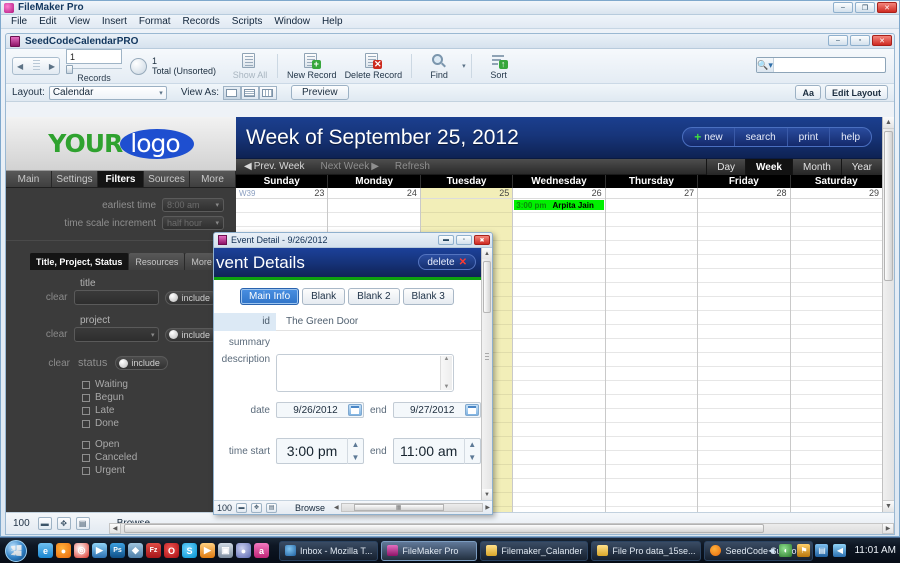  What do you see at coordinates (412, 166) in the screenshot?
I see `refresh-button: Refresh` at bounding box center [412, 166].